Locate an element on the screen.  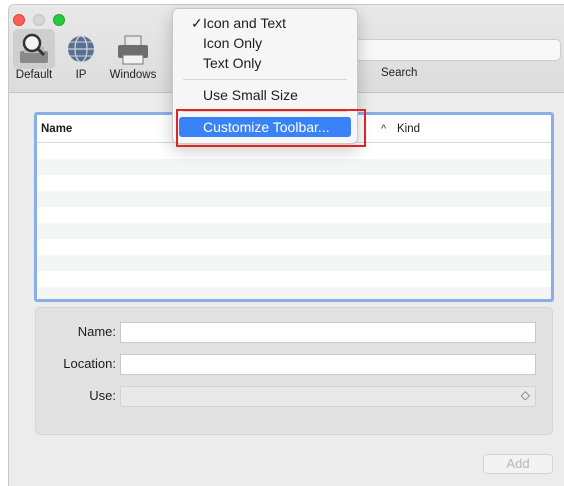
name-label: Name: is located at coordinates (96, 331).